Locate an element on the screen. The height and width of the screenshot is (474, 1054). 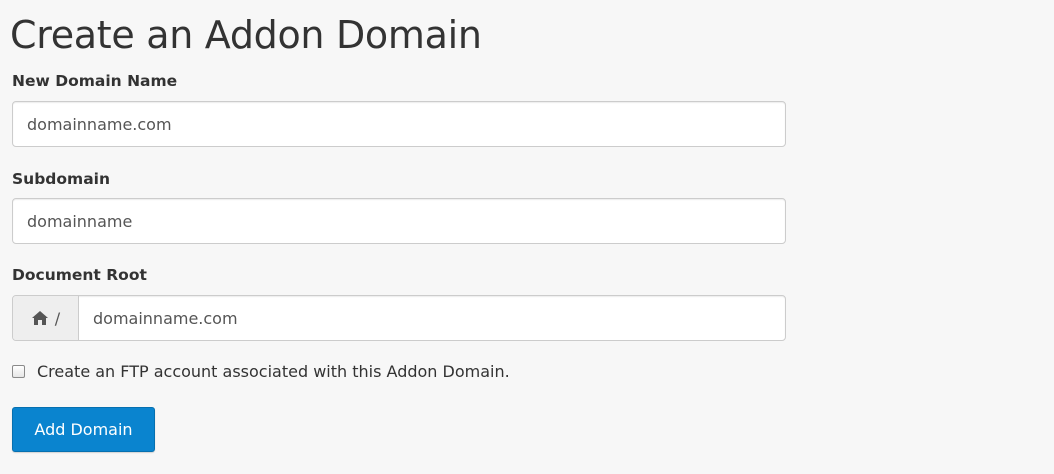
document-root-input-group: / is located at coordinates (399, 318).